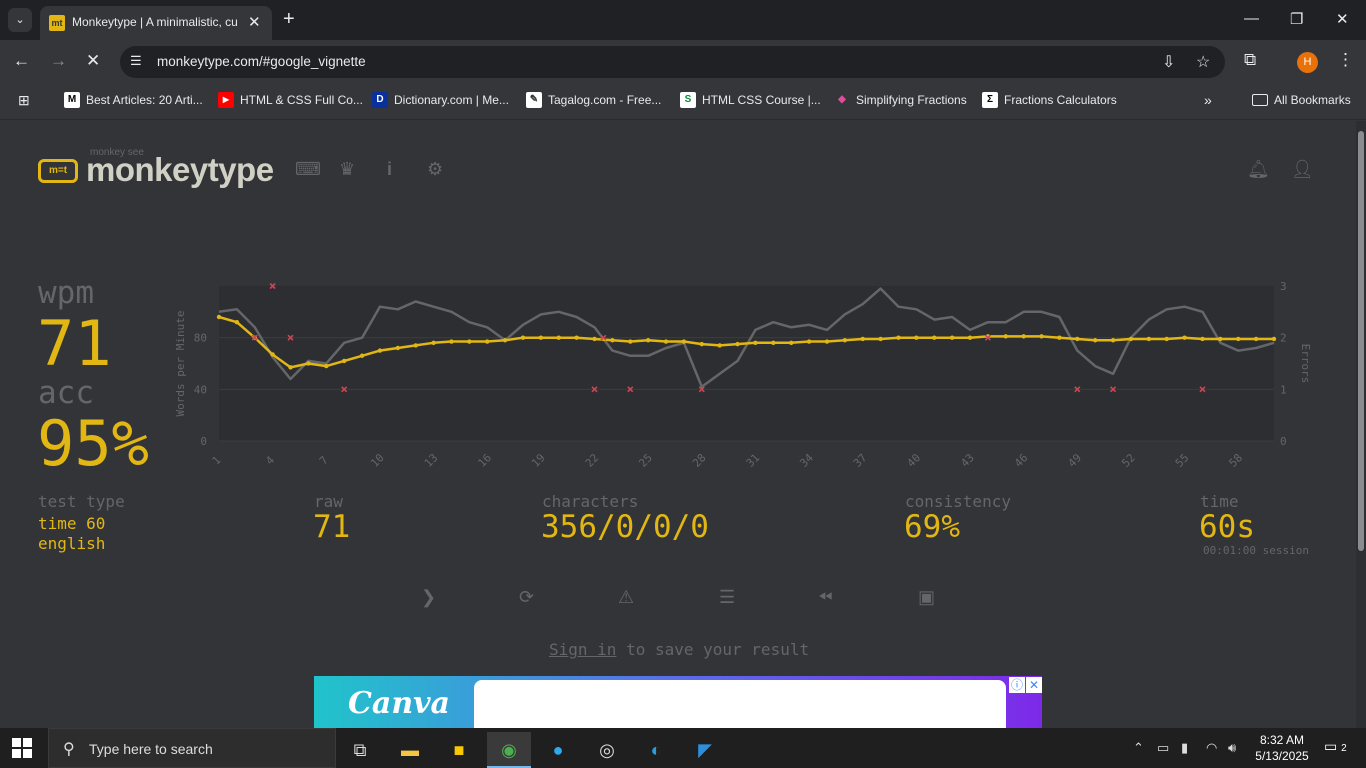  Describe the element at coordinates (435, 169) in the screenshot. I see `gear-icon: ⚙` at that location.